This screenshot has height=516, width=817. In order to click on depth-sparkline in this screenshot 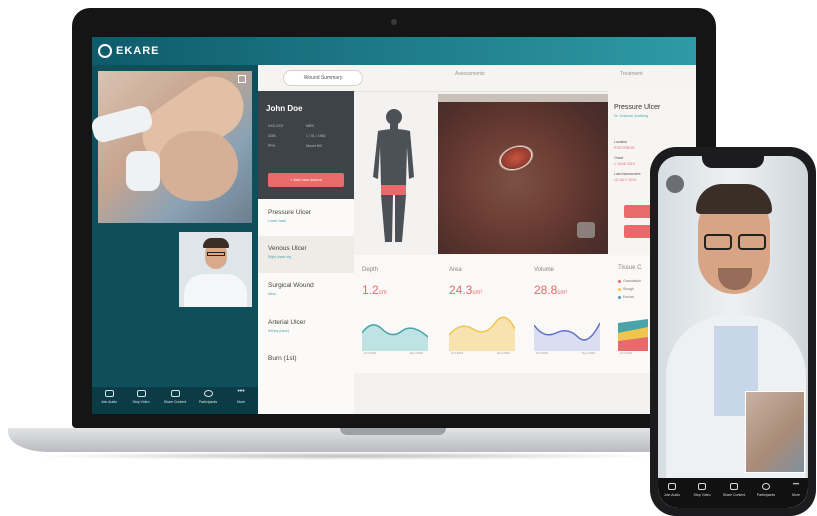, I will do `click(395, 337)`.